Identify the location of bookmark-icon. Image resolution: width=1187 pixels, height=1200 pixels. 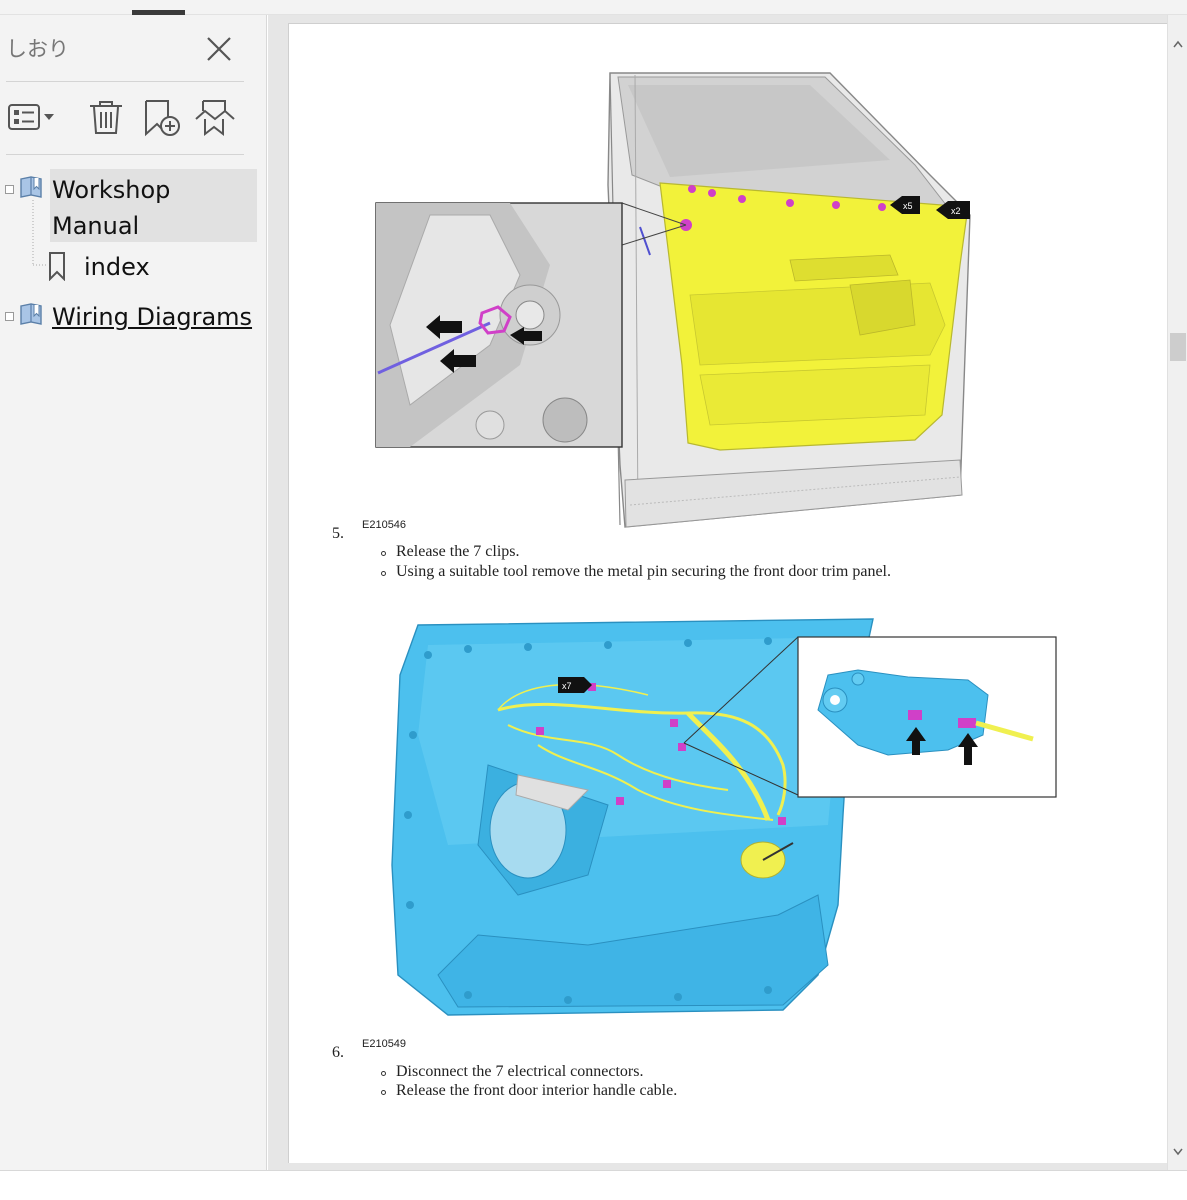
(57, 266).